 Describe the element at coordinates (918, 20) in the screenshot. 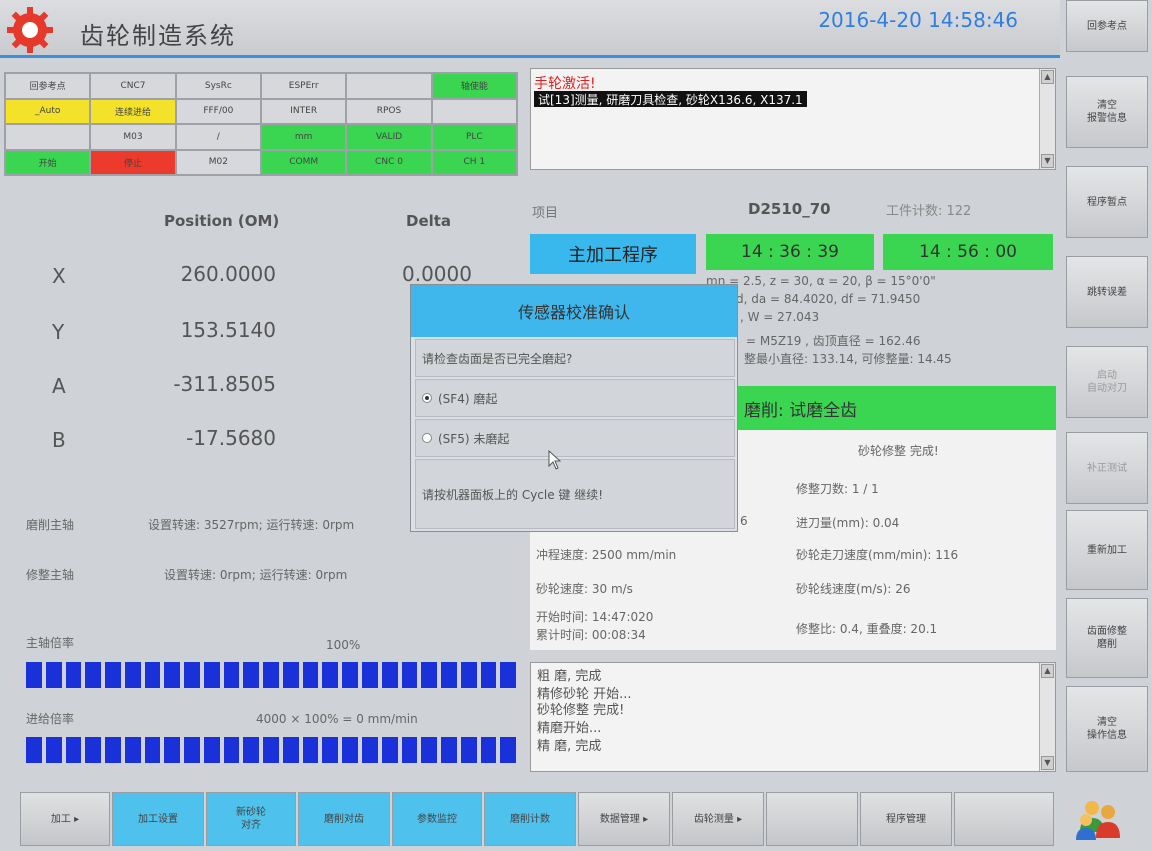

I see `datetime-display: 2016-4-20 14:58:46` at that location.